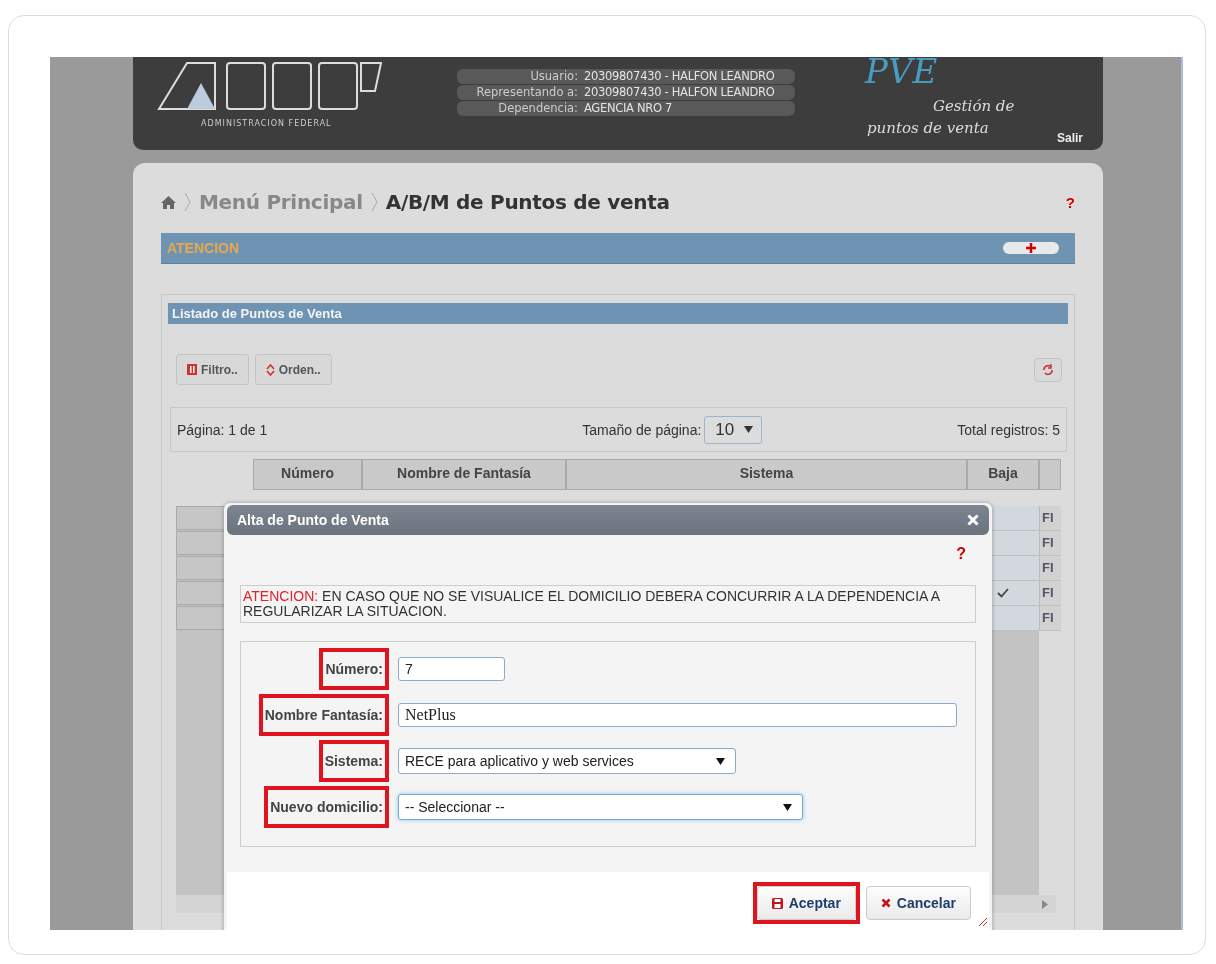 The width and height of the screenshot is (1216, 964). I want to click on page-indicator: Página: 1 de 1, so click(222, 429).